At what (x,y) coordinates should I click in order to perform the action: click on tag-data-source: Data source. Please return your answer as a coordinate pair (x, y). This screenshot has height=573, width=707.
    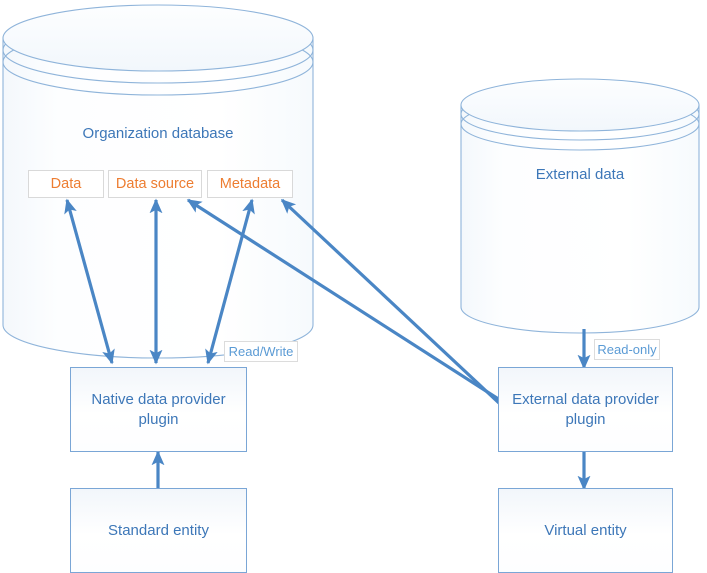
    Looking at the image, I should click on (155, 184).